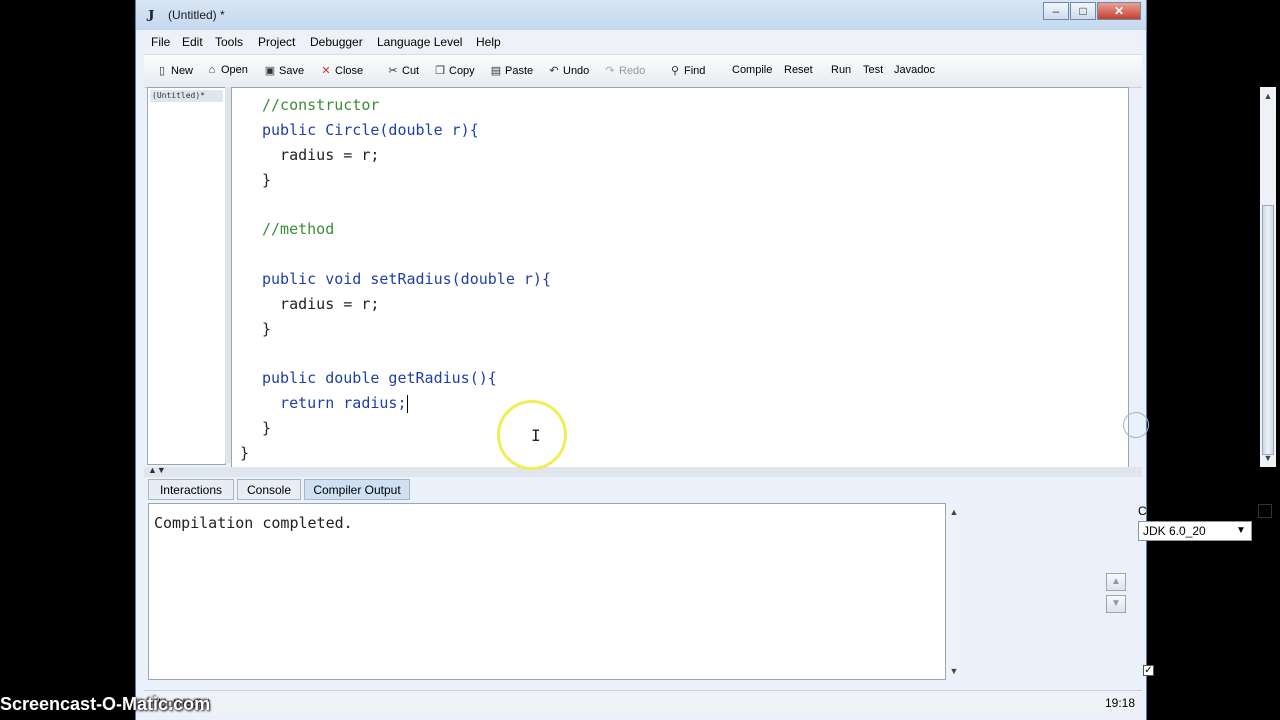 Image resolution: width=1280 pixels, height=720 pixels. I want to click on cut-button: ✂ Cut, so click(403, 72).